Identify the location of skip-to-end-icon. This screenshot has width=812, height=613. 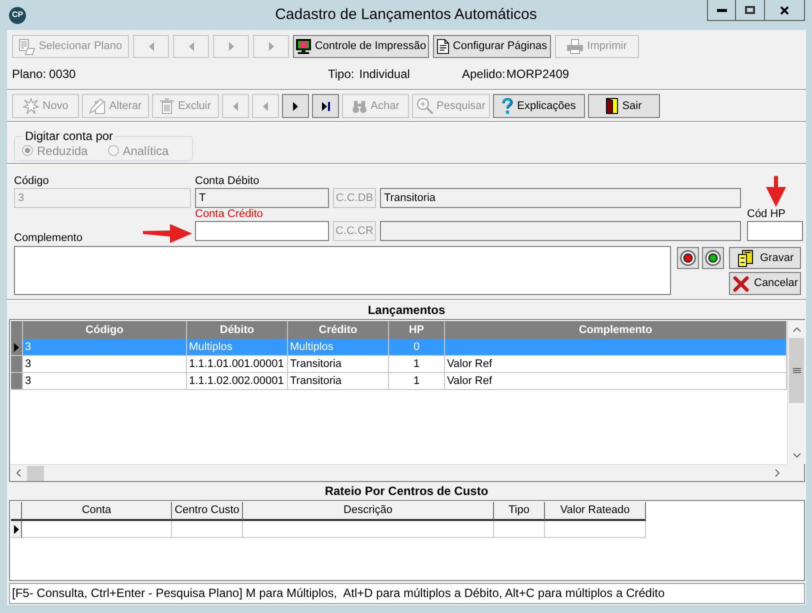
(326, 106).